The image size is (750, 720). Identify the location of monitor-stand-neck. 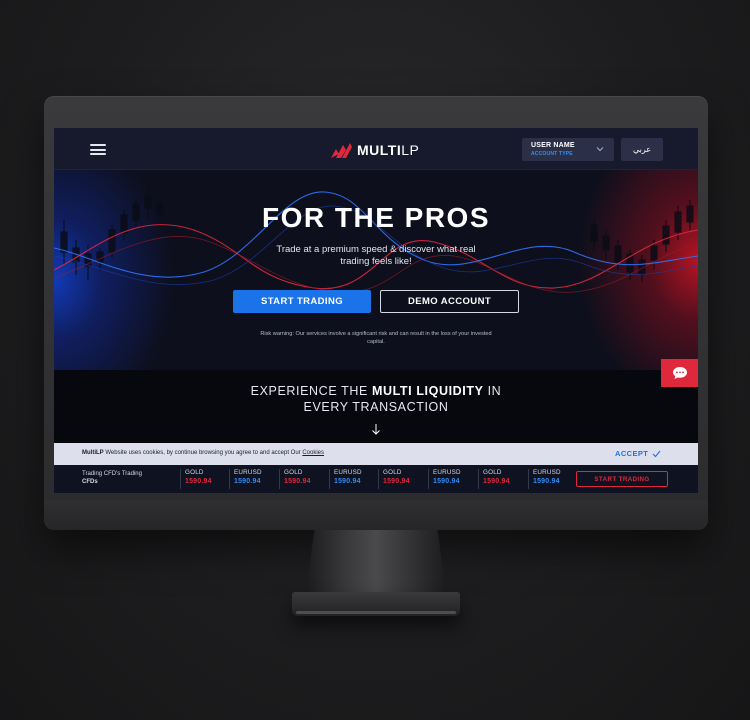
(376, 561).